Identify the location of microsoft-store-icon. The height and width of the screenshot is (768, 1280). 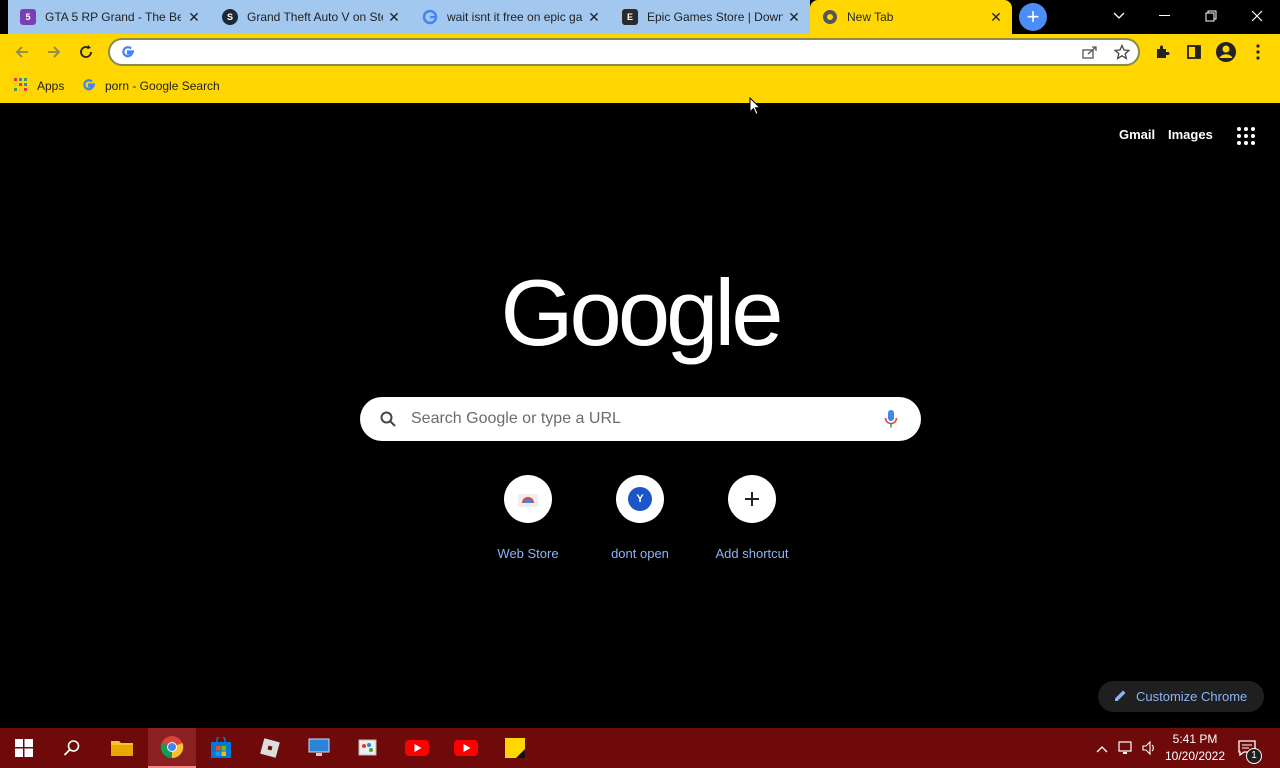
(221, 748).